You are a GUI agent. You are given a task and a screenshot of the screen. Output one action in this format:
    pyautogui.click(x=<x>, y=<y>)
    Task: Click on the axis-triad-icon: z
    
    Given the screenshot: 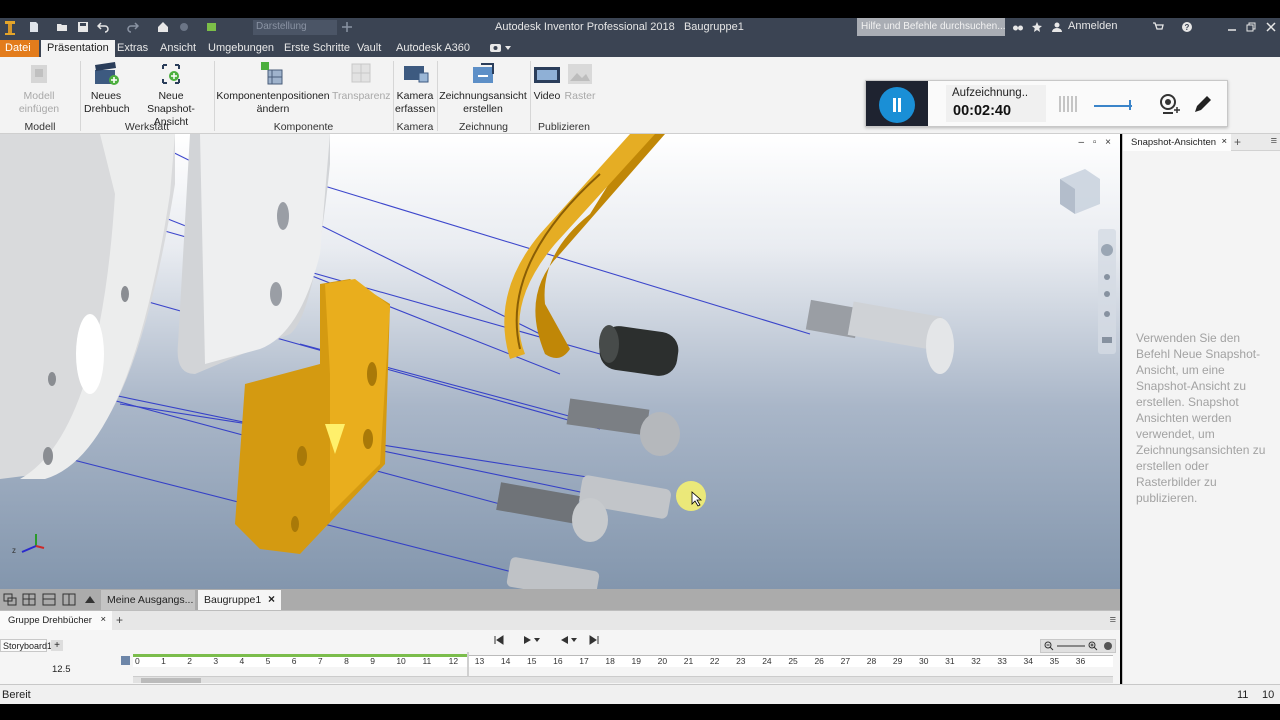 What is the action you would take?
    pyautogui.click(x=28, y=544)
    